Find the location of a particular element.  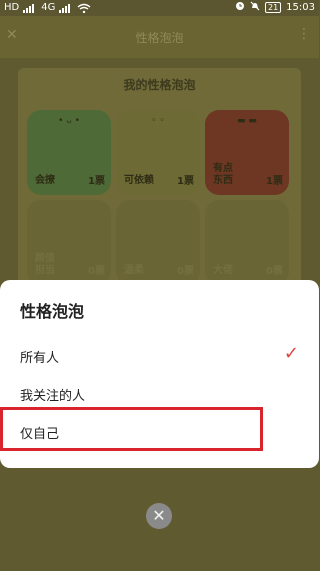

option-following: 我关注的人 is located at coordinates (159, 392).